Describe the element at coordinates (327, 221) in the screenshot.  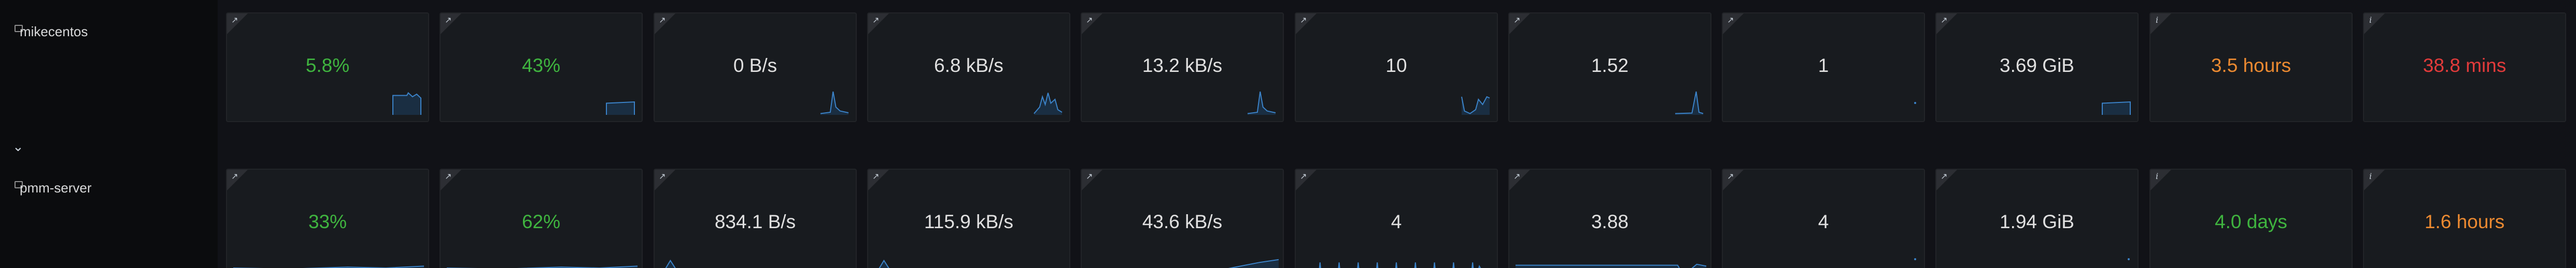
I see `stat-value: 33%` at that location.